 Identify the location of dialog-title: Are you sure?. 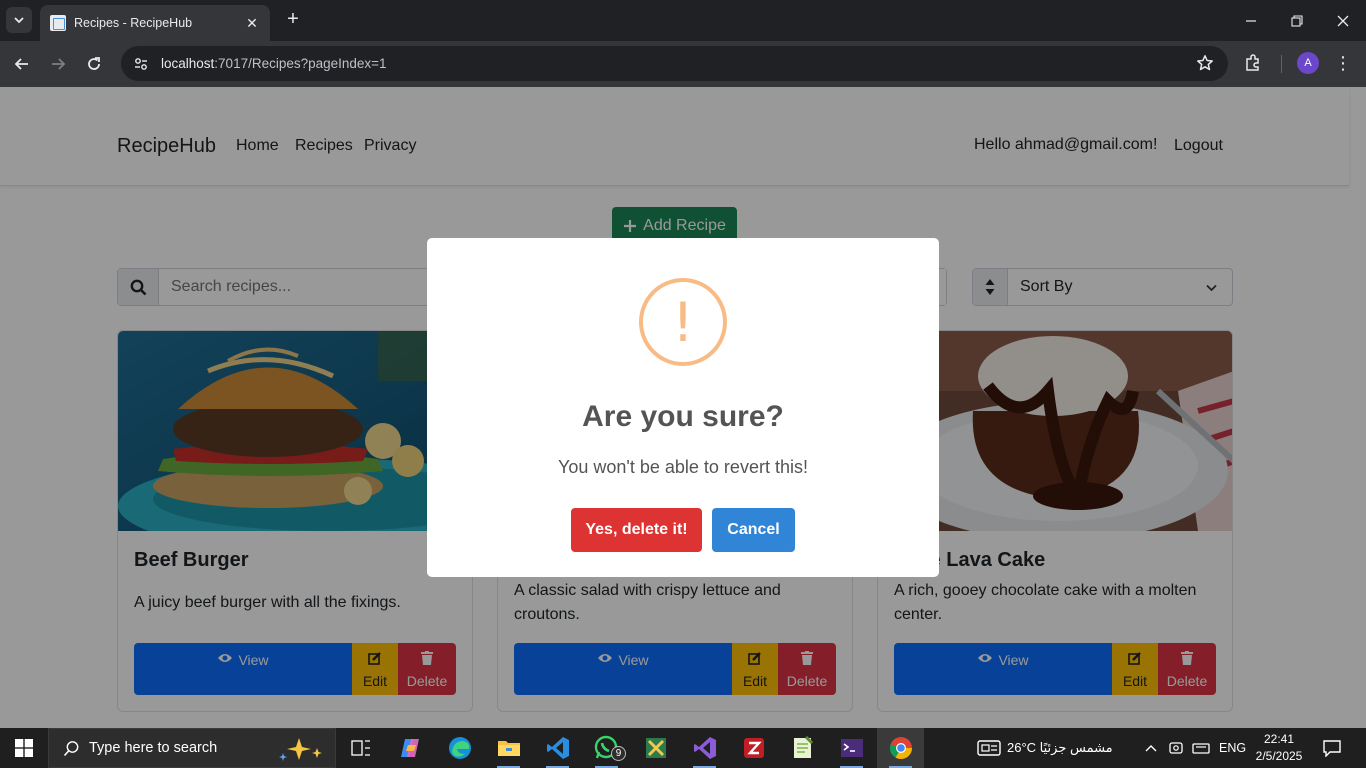
(683, 416).